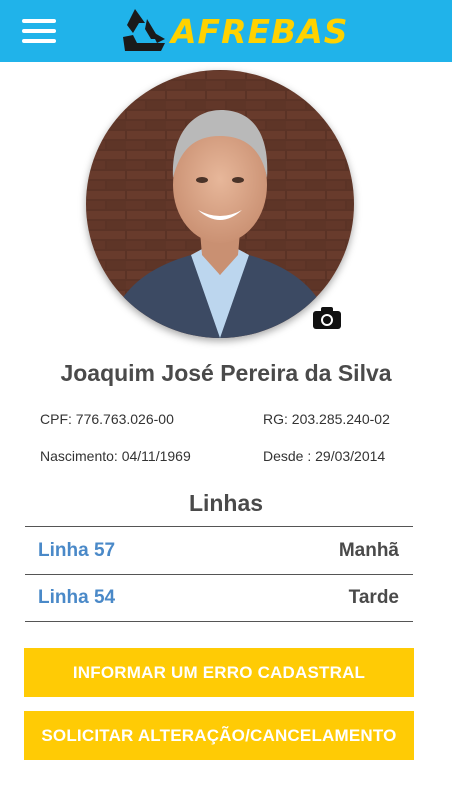 This screenshot has height=800, width=452. What do you see at coordinates (77, 550) in the screenshot?
I see `line-name: Linha 57` at bounding box center [77, 550].